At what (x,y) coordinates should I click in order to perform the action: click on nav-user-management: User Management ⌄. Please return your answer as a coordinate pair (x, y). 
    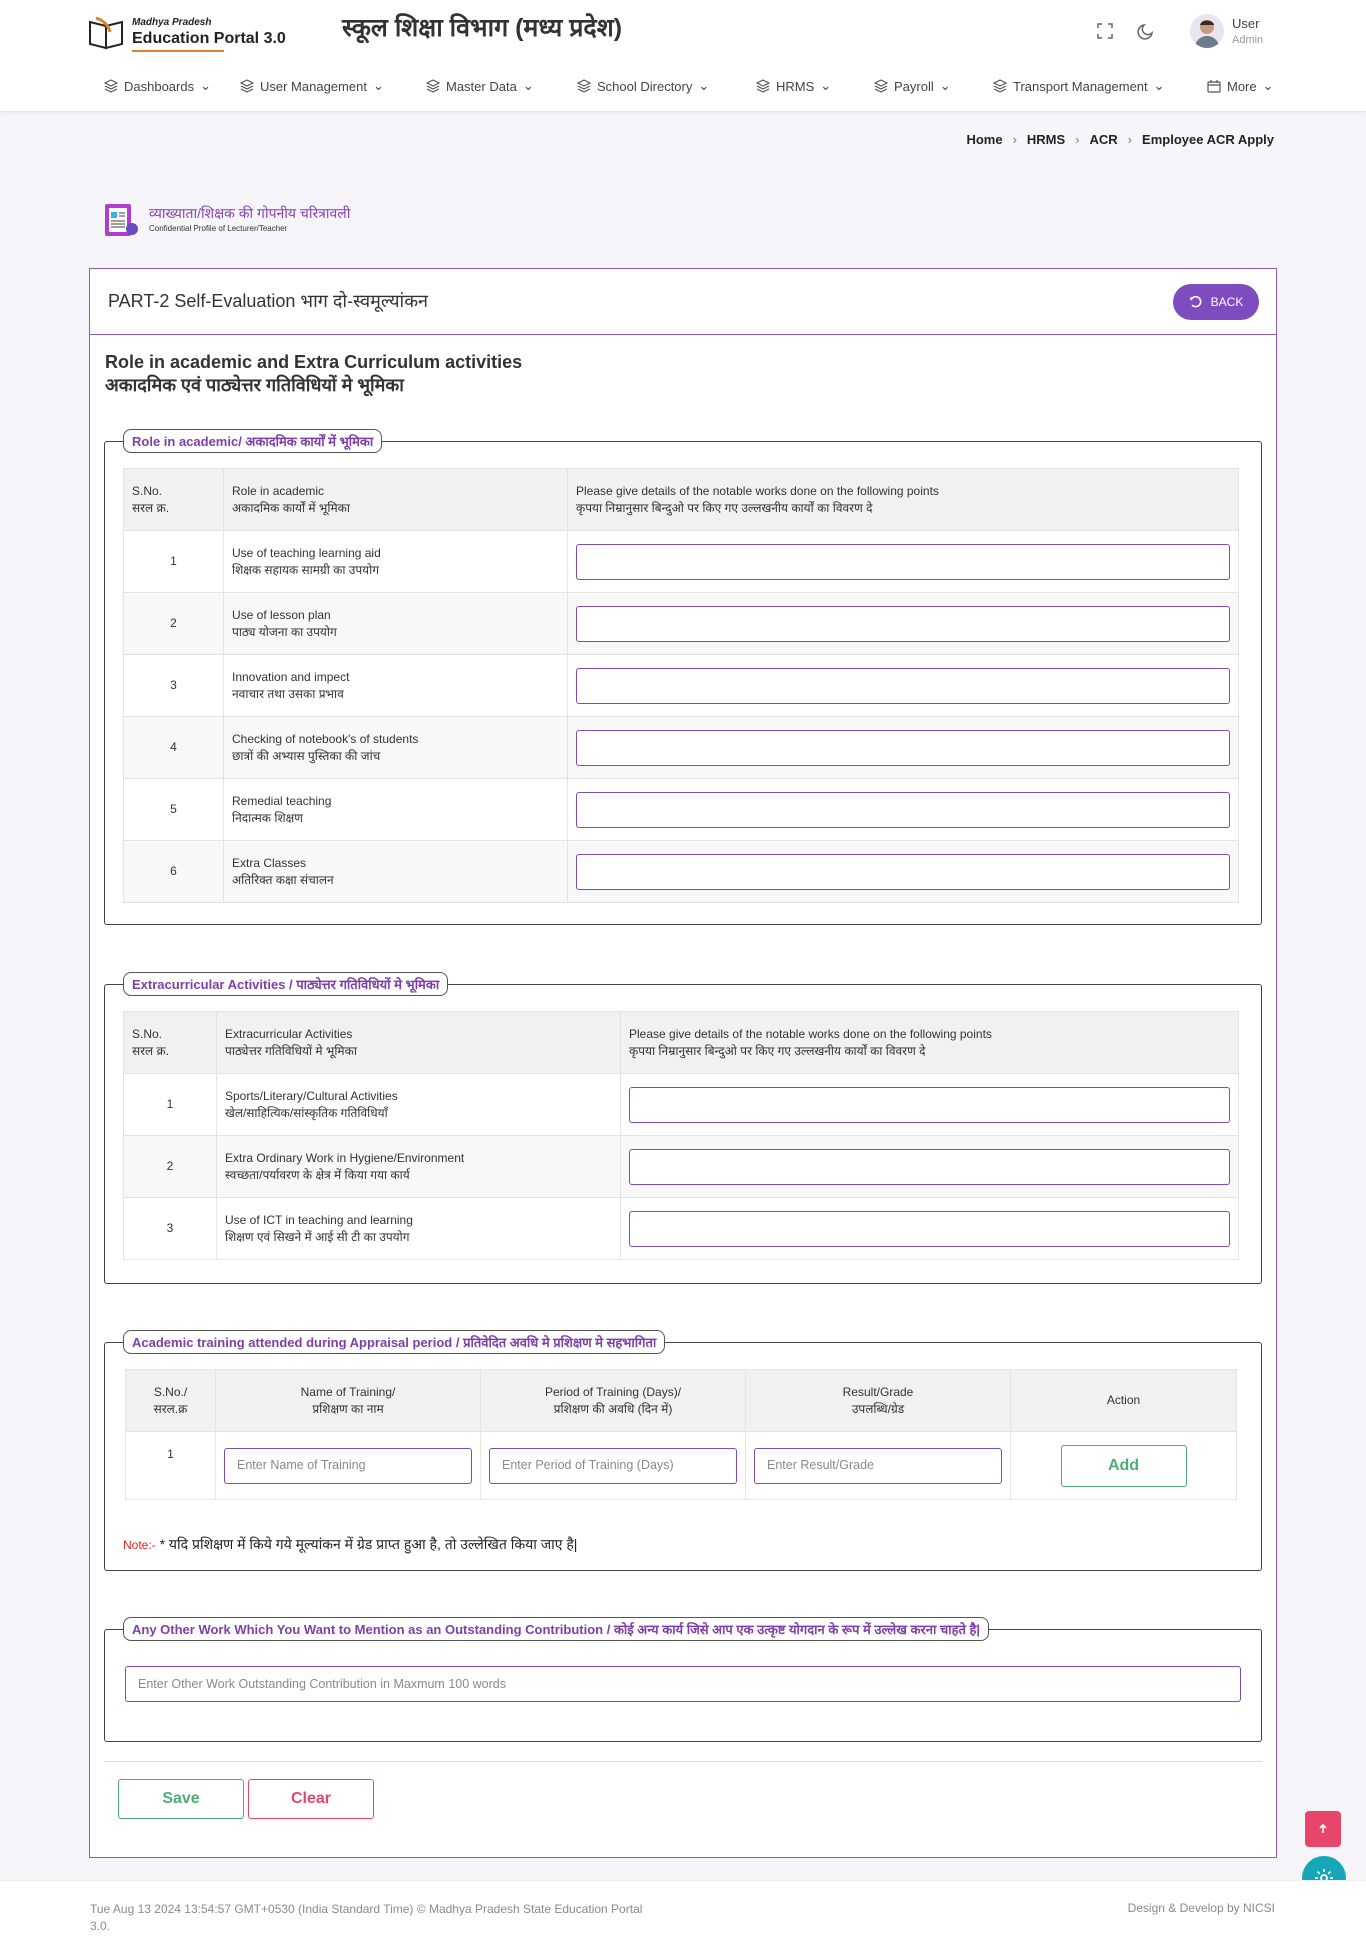
    Looking at the image, I should click on (312, 86).